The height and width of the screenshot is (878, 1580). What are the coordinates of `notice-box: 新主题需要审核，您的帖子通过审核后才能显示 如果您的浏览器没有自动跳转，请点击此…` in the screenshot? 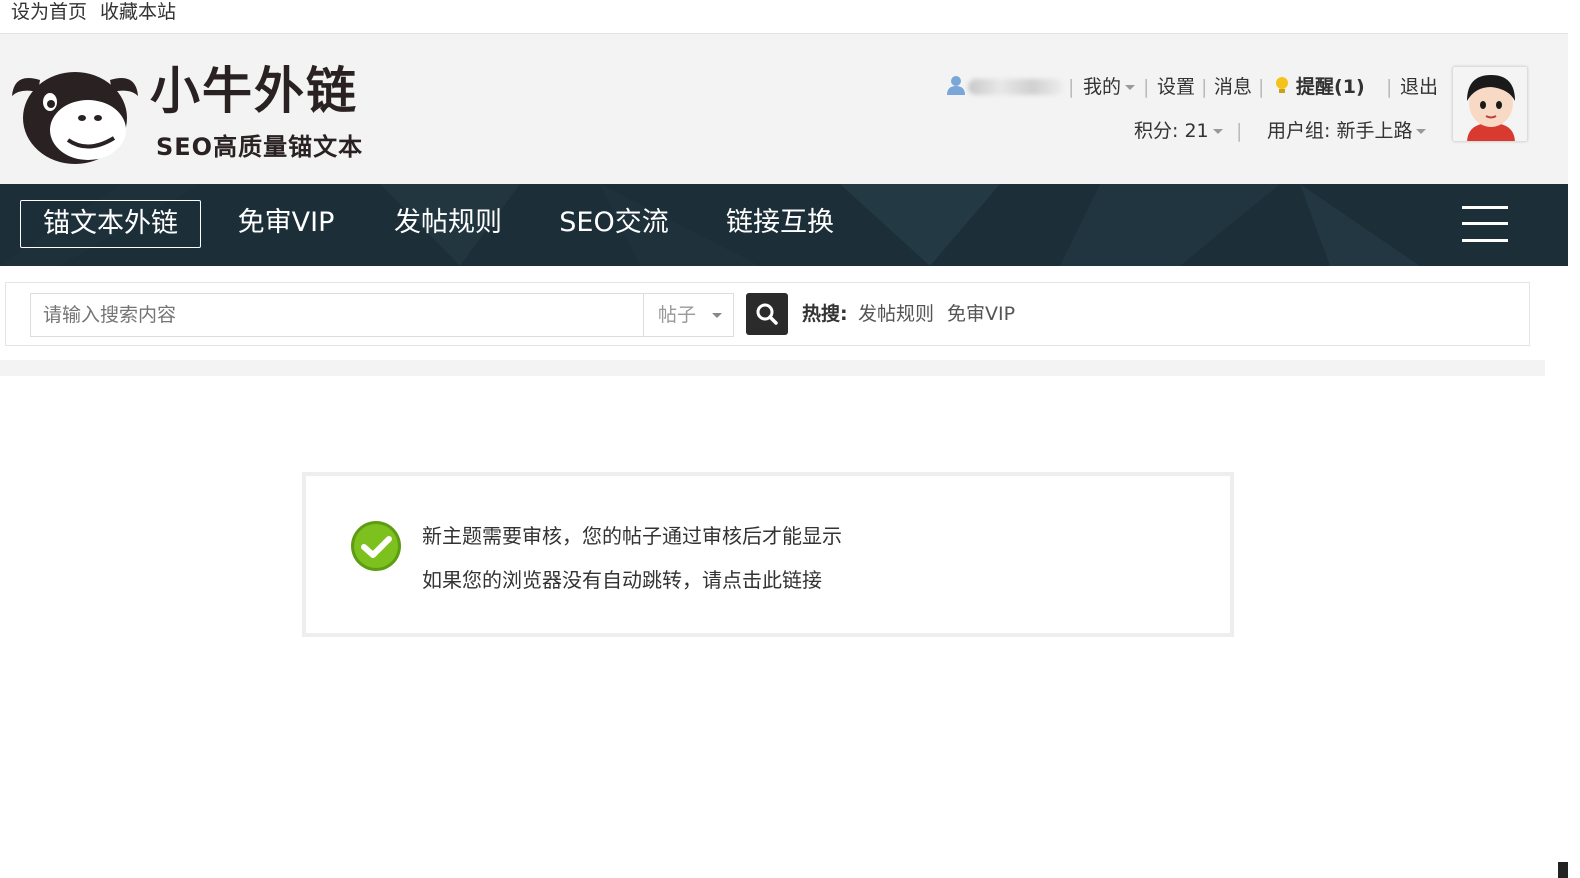 It's located at (768, 554).